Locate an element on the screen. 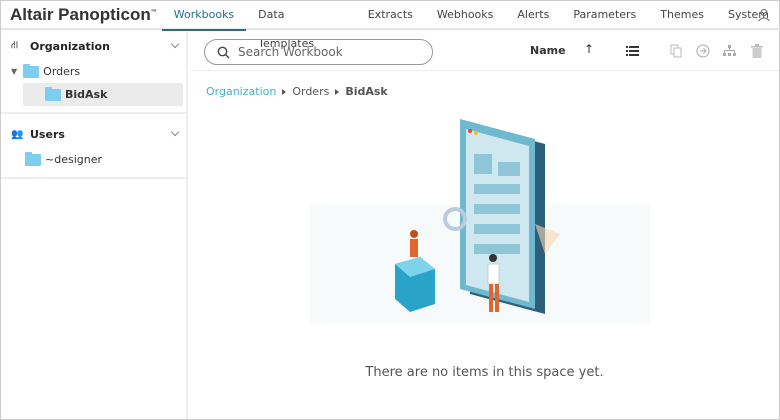 The image size is (780, 420). tab-alerts: Alerts is located at coordinates (533, 14).